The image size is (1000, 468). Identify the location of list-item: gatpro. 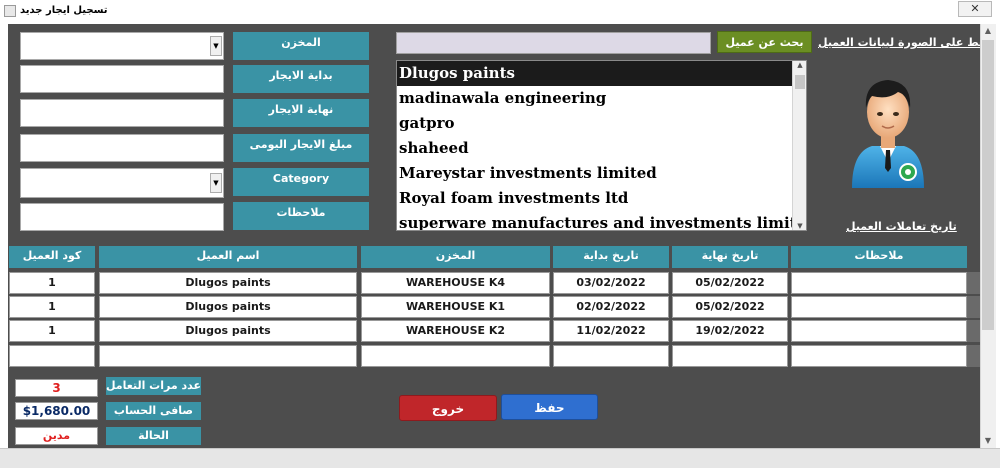
(601, 123).